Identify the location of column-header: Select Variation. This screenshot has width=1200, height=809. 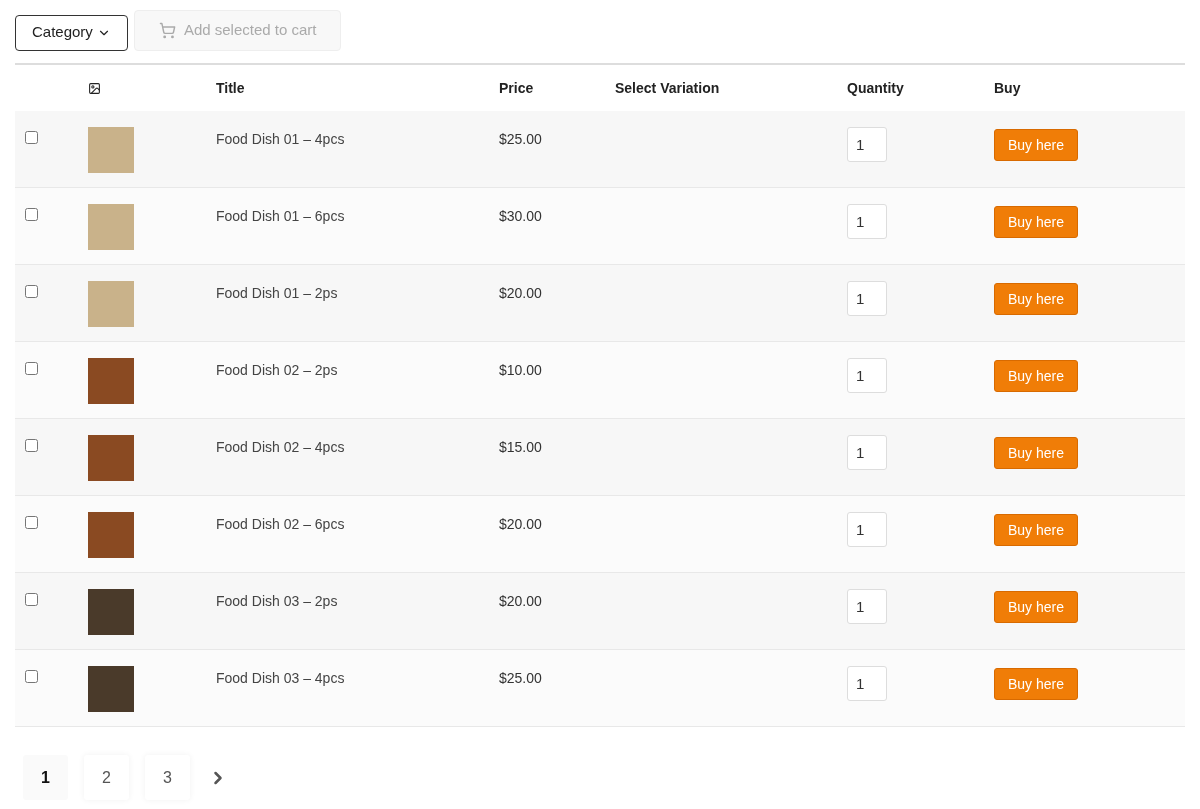
(667, 87).